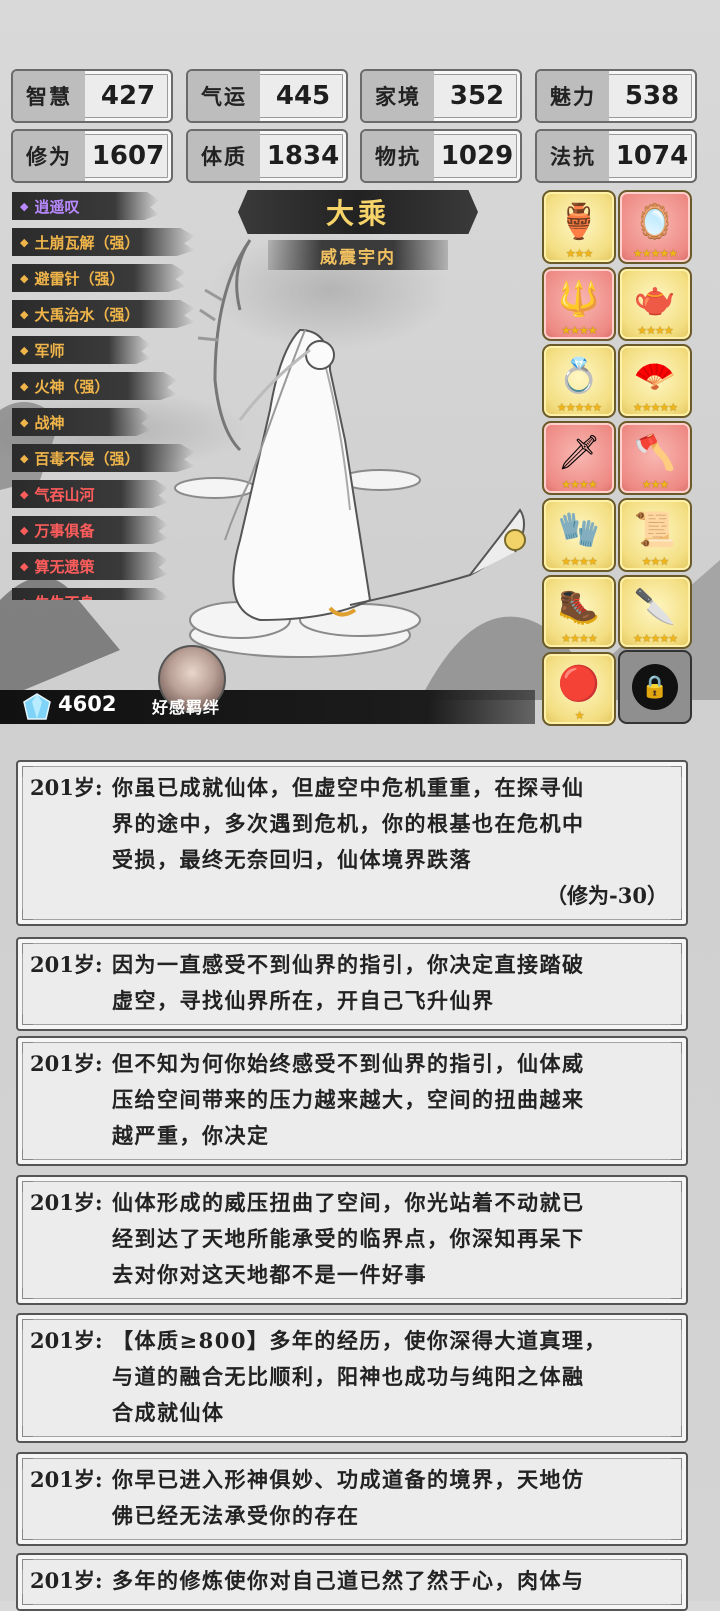 The width and height of the screenshot is (720, 1611). What do you see at coordinates (348, 787) in the screenshot?
I see `event-text-line: 你虽已成就仙体，但虚空中危机重重，在探寻仙` at bounding box center [348, 787].